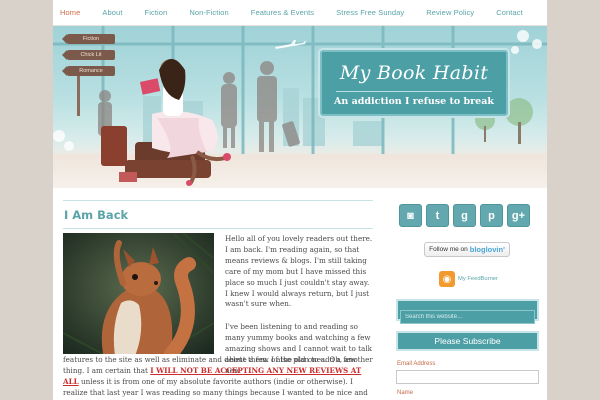 Image resolution: width=600 pixels, height=400 pixels. I want to click on instagram-icon: ◙, so click(410, 215).